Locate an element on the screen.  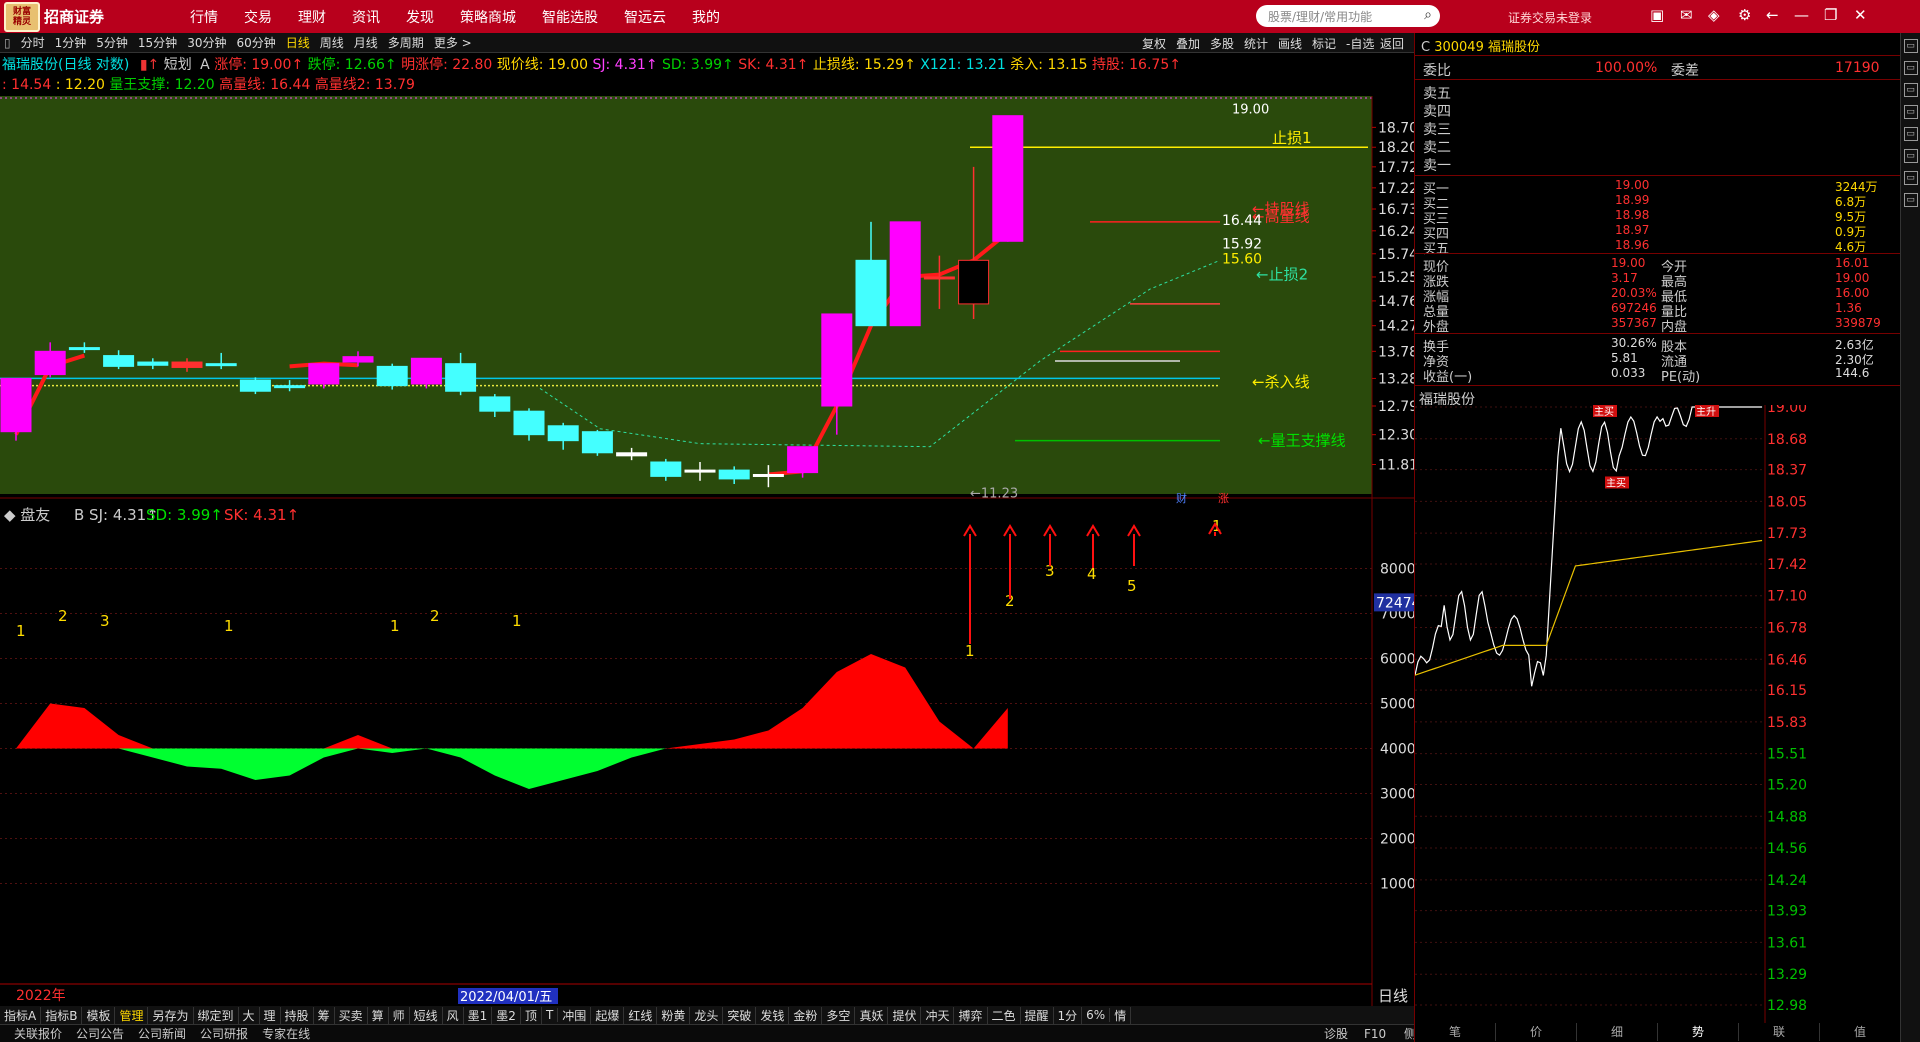
toolbar-right-4: 画线 is located at coordinates (1290, 43).